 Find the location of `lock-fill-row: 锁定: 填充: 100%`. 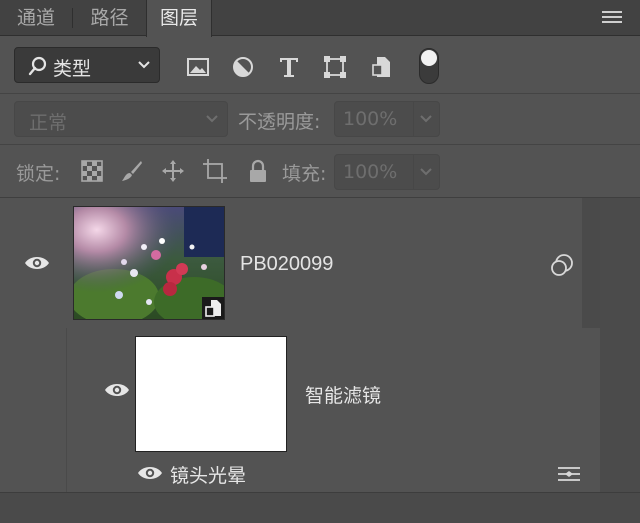

lock-fill-row: 锁定: 填充: 100% is located at coordinates (320, 172).